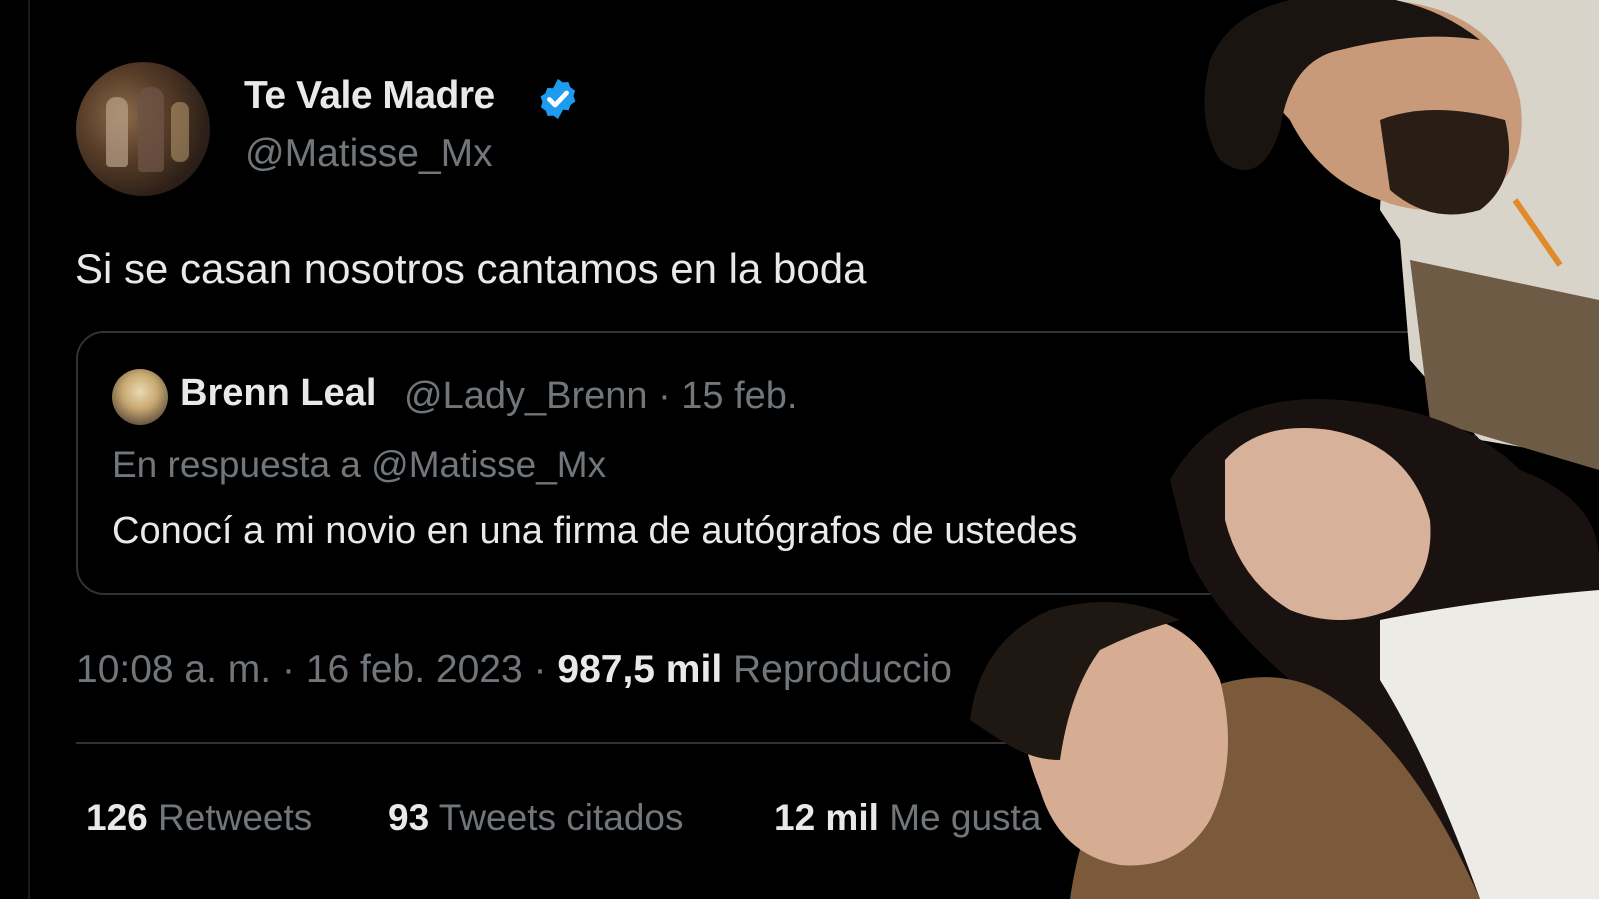 This screenshot has width=1599, height=899. Describe the element at coordinates (601, 396) in the screenshot. I see `quoted-handle-date: @Lady_Brenn · 15 feb.` at that location.